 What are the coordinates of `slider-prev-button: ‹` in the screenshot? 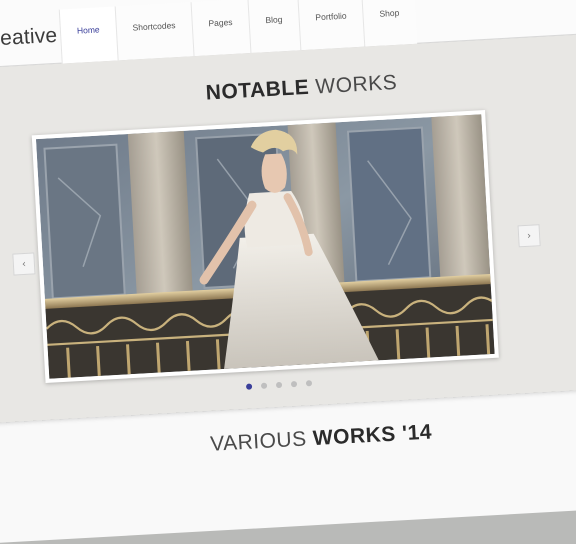 It's located at (24, 264).